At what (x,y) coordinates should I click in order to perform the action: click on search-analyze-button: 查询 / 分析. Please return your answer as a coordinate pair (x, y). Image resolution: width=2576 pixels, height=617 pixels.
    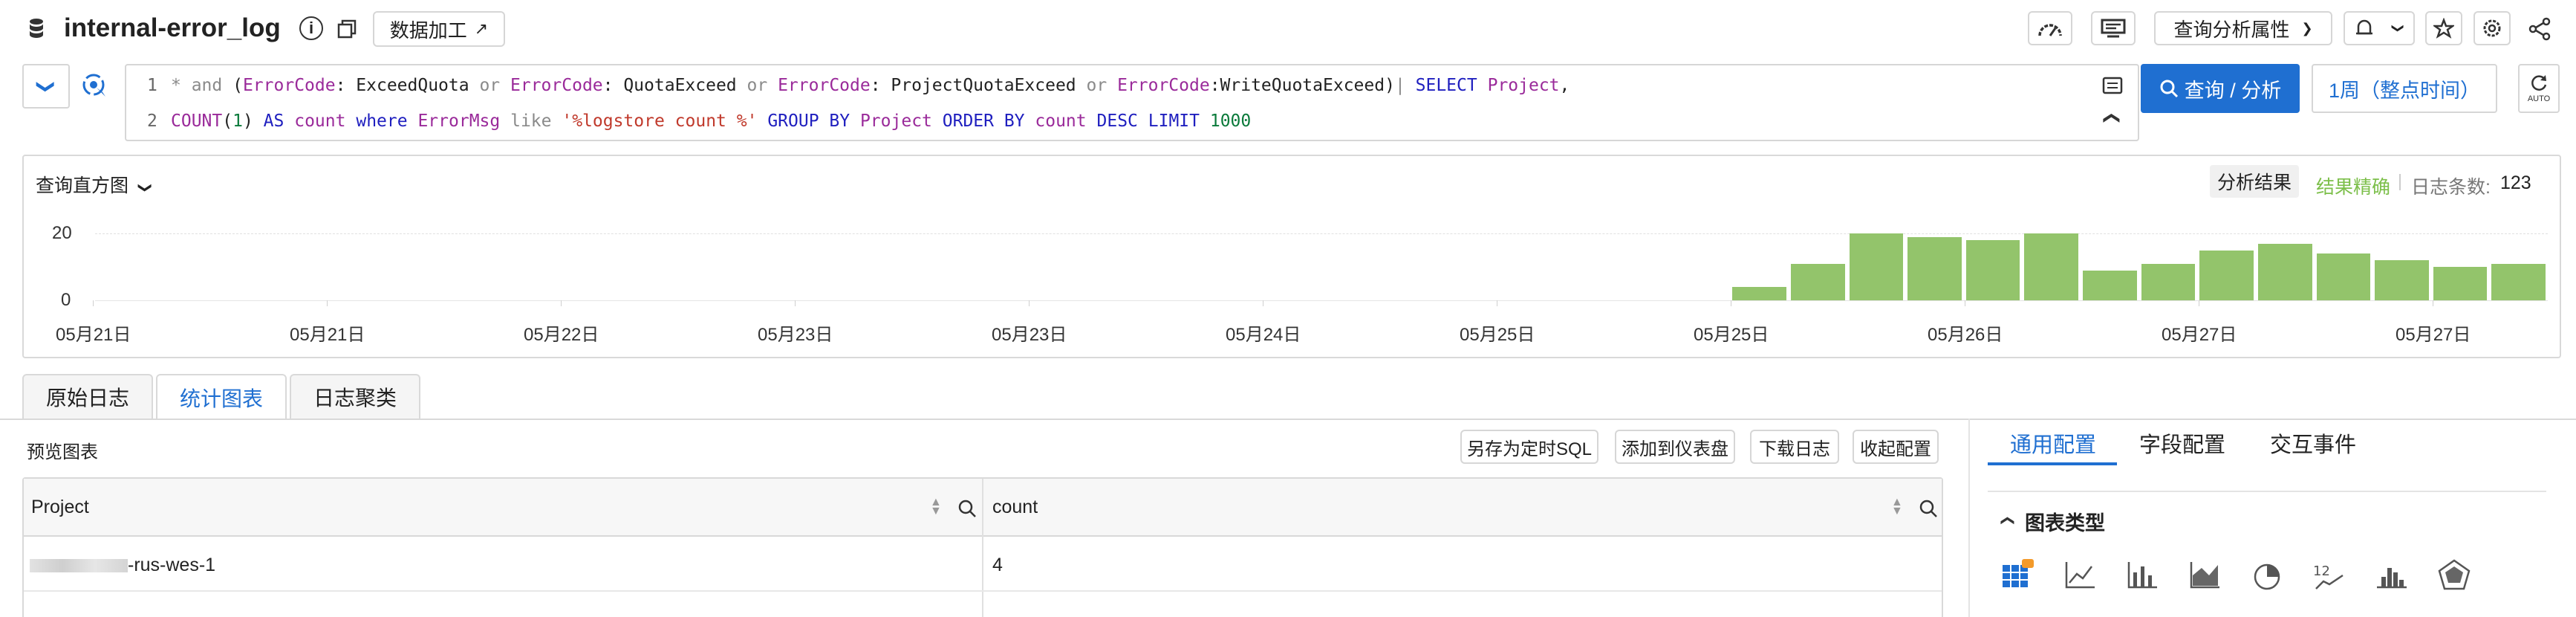
    Looking at the image, I should click on (2220, 88).